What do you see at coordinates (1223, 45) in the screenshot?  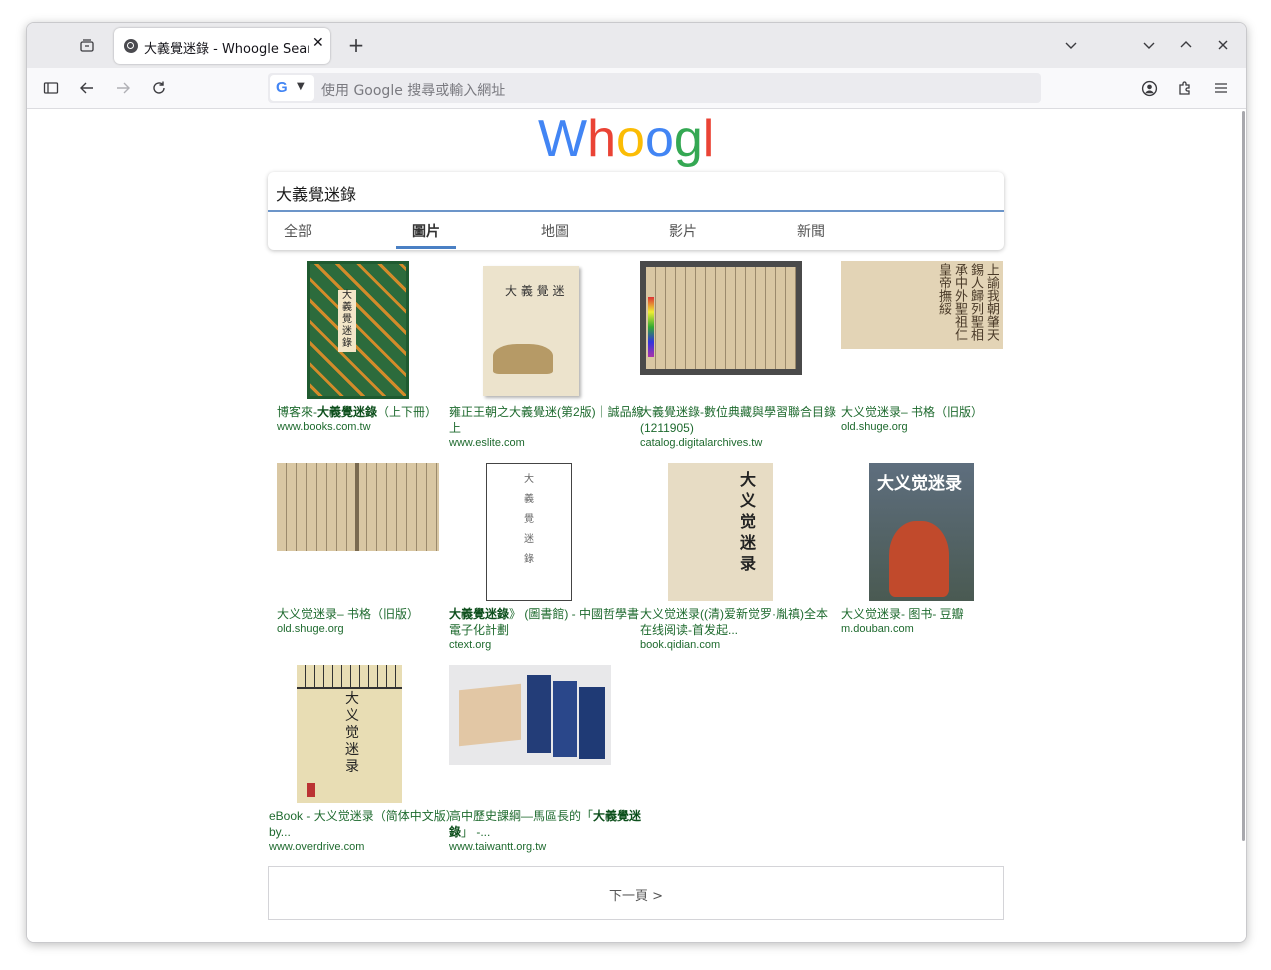 I see `window-close-icon` at bounding box center [1223, 45].